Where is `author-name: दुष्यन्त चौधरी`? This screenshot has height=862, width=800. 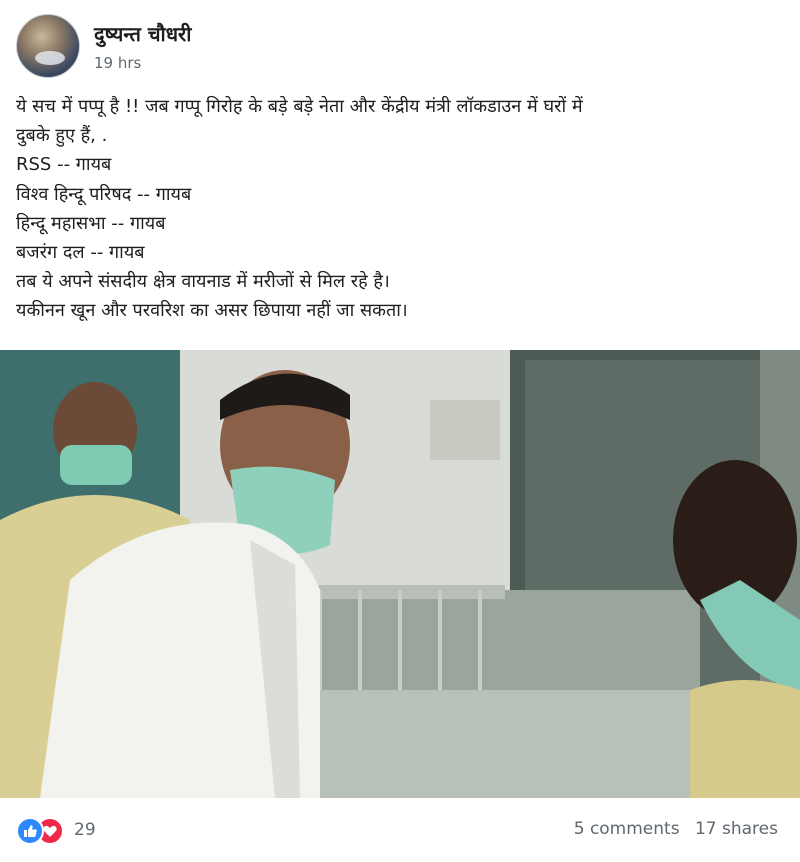 author-name: दुष्यन्त चौधरी is located at coordinates (142, 33).